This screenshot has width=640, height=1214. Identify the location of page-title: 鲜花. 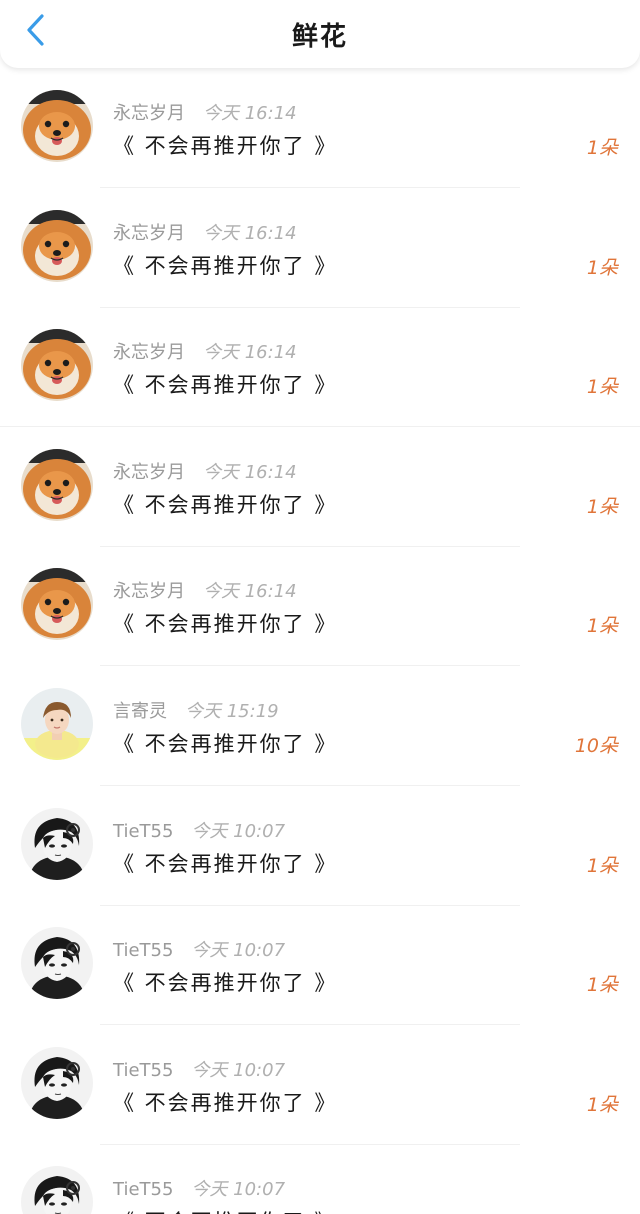
(319, 37).